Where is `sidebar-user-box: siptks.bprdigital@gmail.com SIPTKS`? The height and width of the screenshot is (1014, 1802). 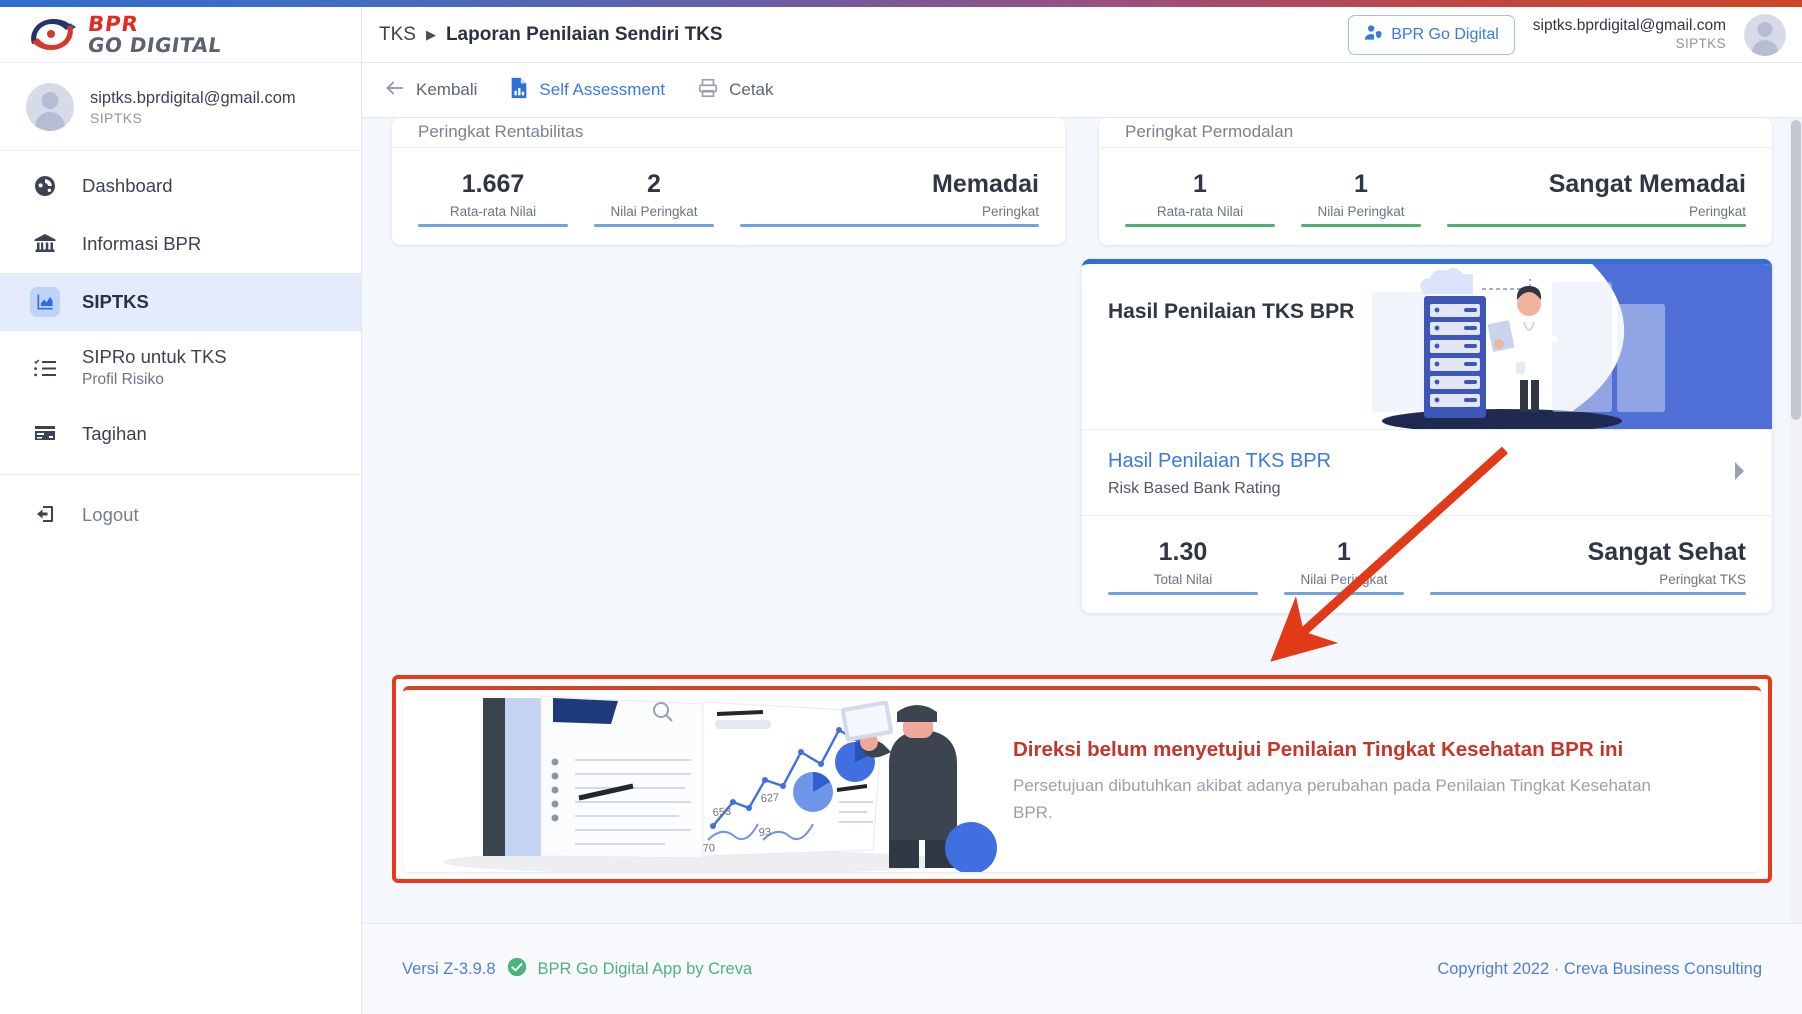
sidebar-user-box: siptks.bprdigital@gmail.com SIPTKS is located at coordinates (180, 107).